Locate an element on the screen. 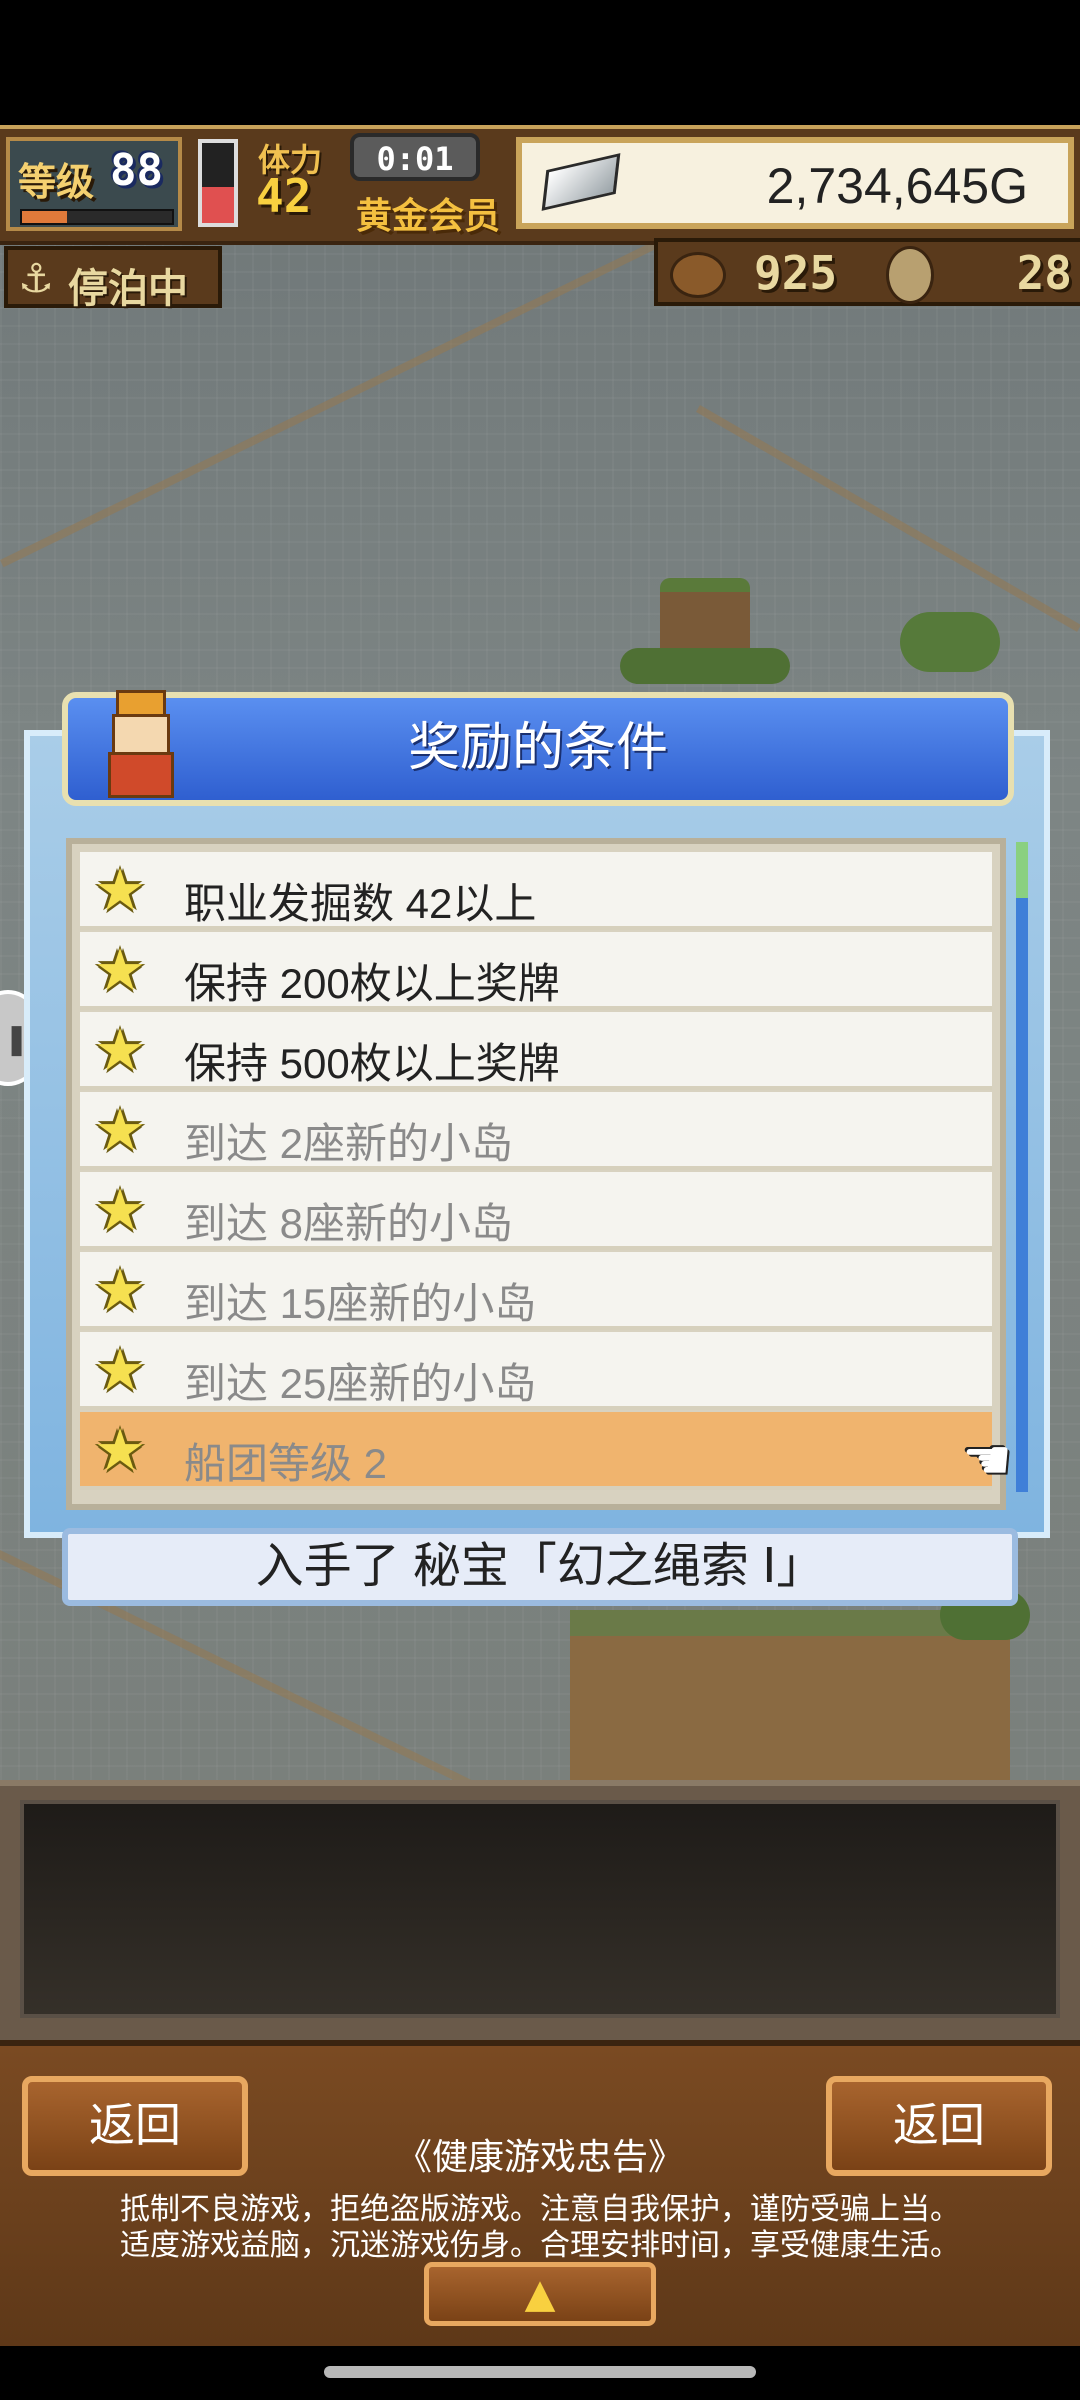 Image resolution: width=1080 pixels, height=2400 pixels. gold-panel: 2,734,645G is located at coordinates (795, 183).